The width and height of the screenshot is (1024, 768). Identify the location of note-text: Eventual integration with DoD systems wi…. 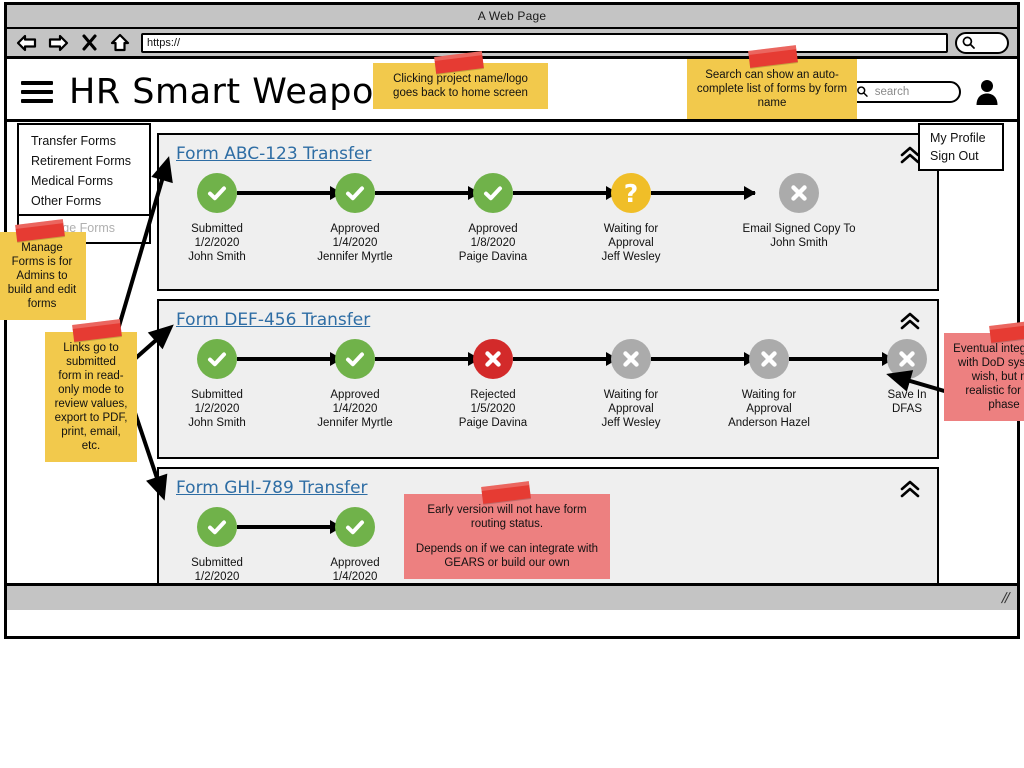
(988, 377).